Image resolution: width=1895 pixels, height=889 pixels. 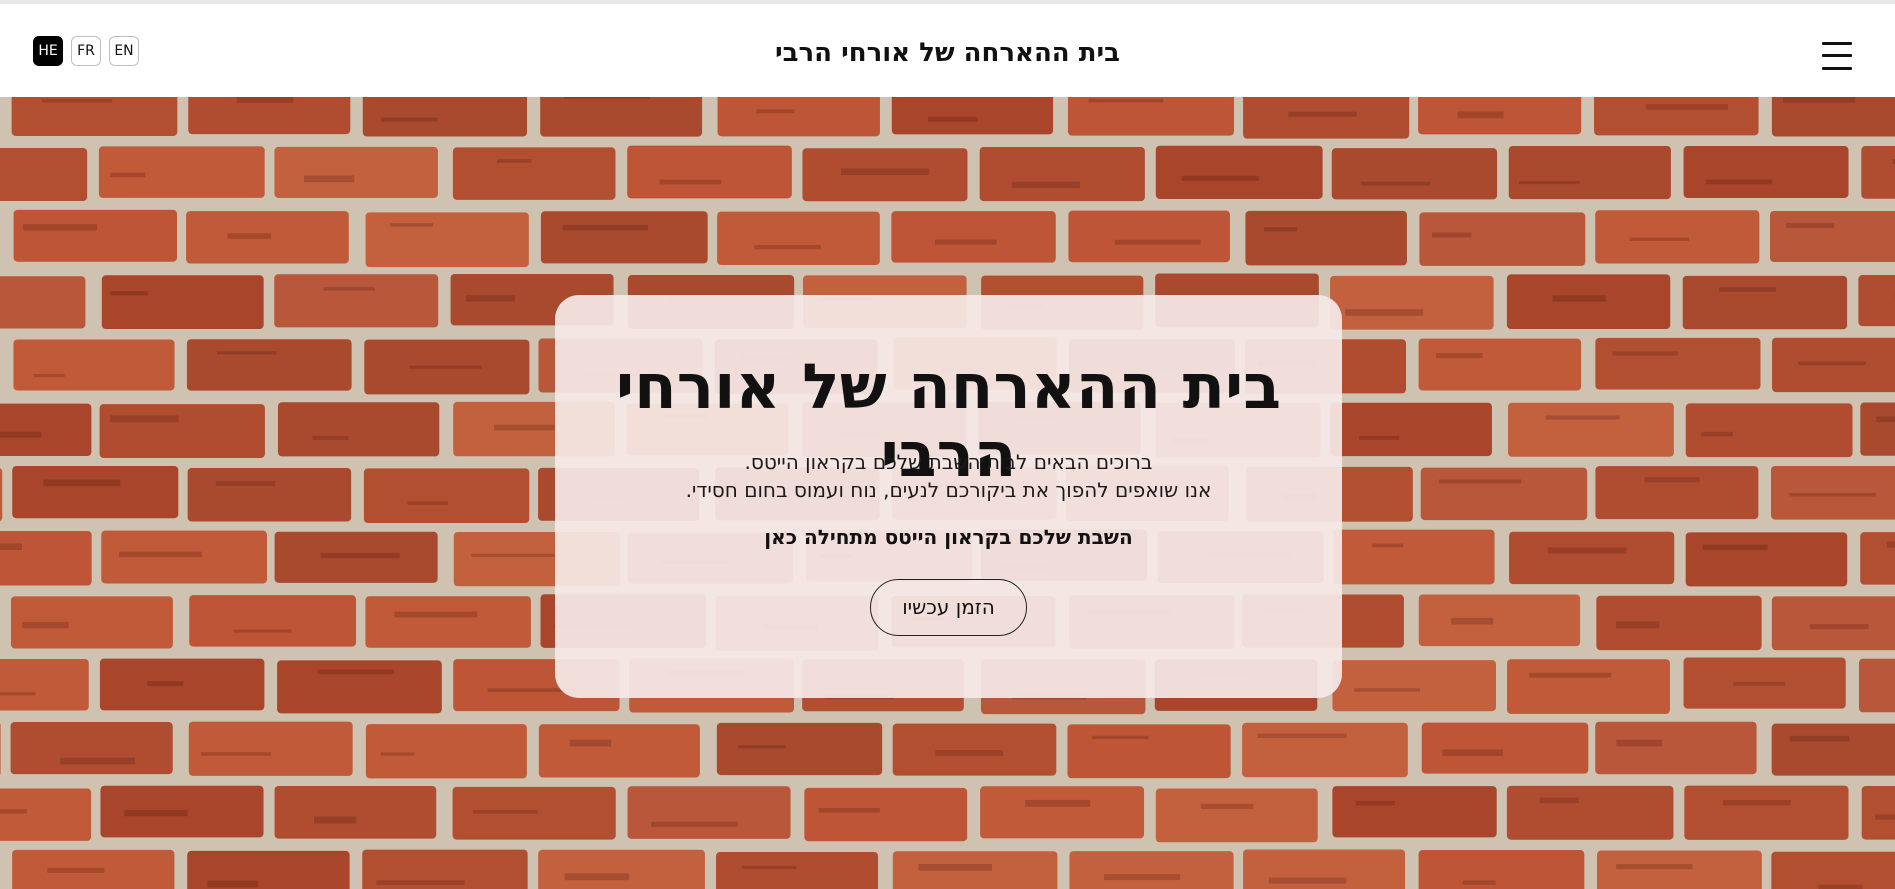 I want to click on menu-bar-middle, so click(x=1837, y=55).